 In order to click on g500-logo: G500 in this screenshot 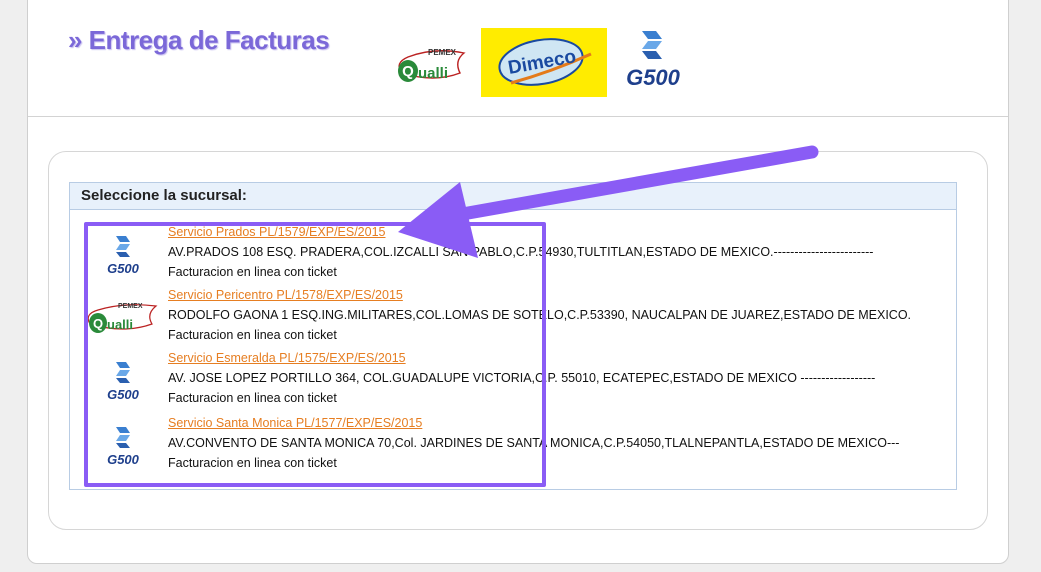, I will do `click(653, 60)`.